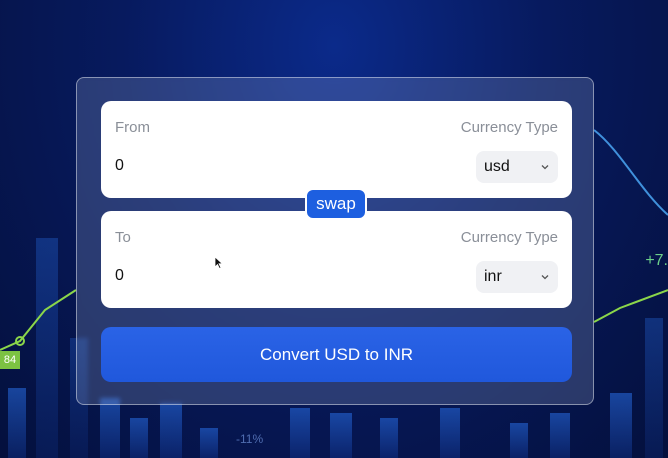  I want to click on bg-percent-label: -11%, so click(250, 439).